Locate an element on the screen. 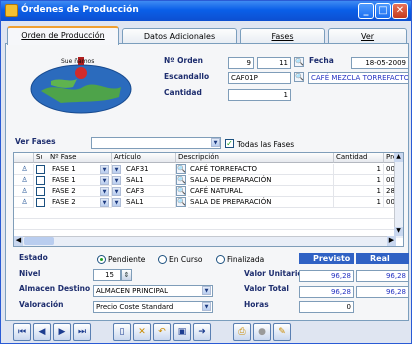 This screenshot has height=344, width=412. horas-label: Horas is located at coordinates (256, 304).